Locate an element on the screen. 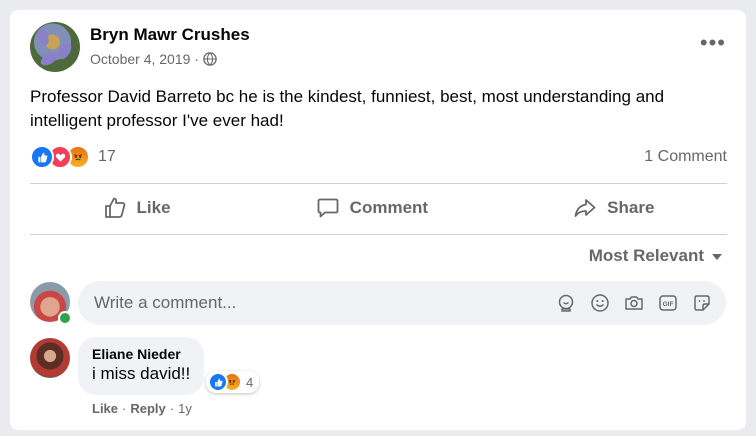 The height and width of the screenshot is (436, 756). like-button: Like is located at coordinates (137, 208).